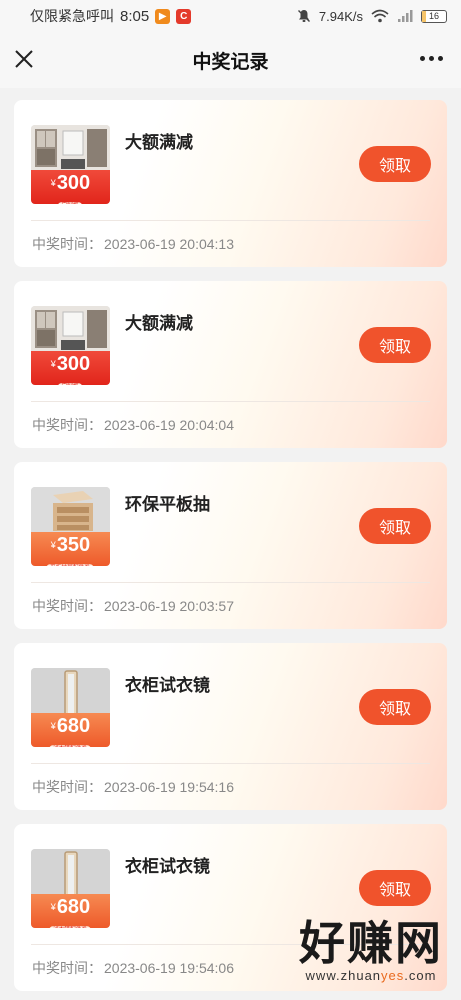 The height and width of the screenshot is (1000, 461). Describe the element at coordinates (343, 975) in the screenshot. I see `watermark-url-pre: www.zhuan` at that location.